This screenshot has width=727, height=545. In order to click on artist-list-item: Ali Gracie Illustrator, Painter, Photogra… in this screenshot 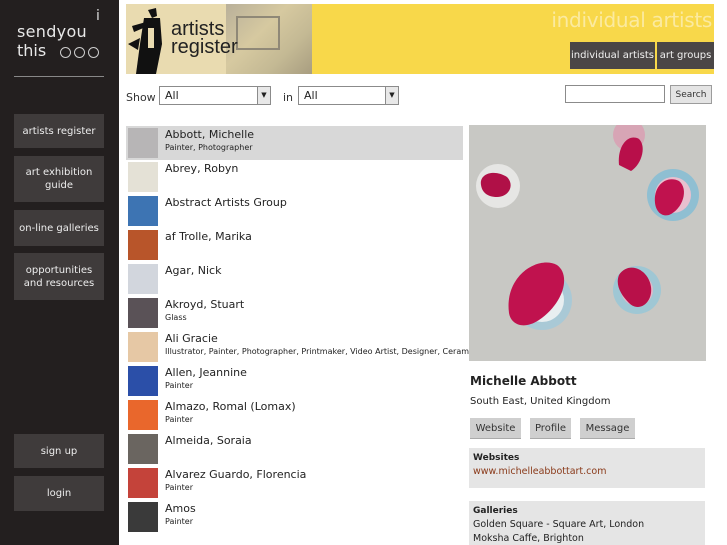, I will do `click(305, 347)`.